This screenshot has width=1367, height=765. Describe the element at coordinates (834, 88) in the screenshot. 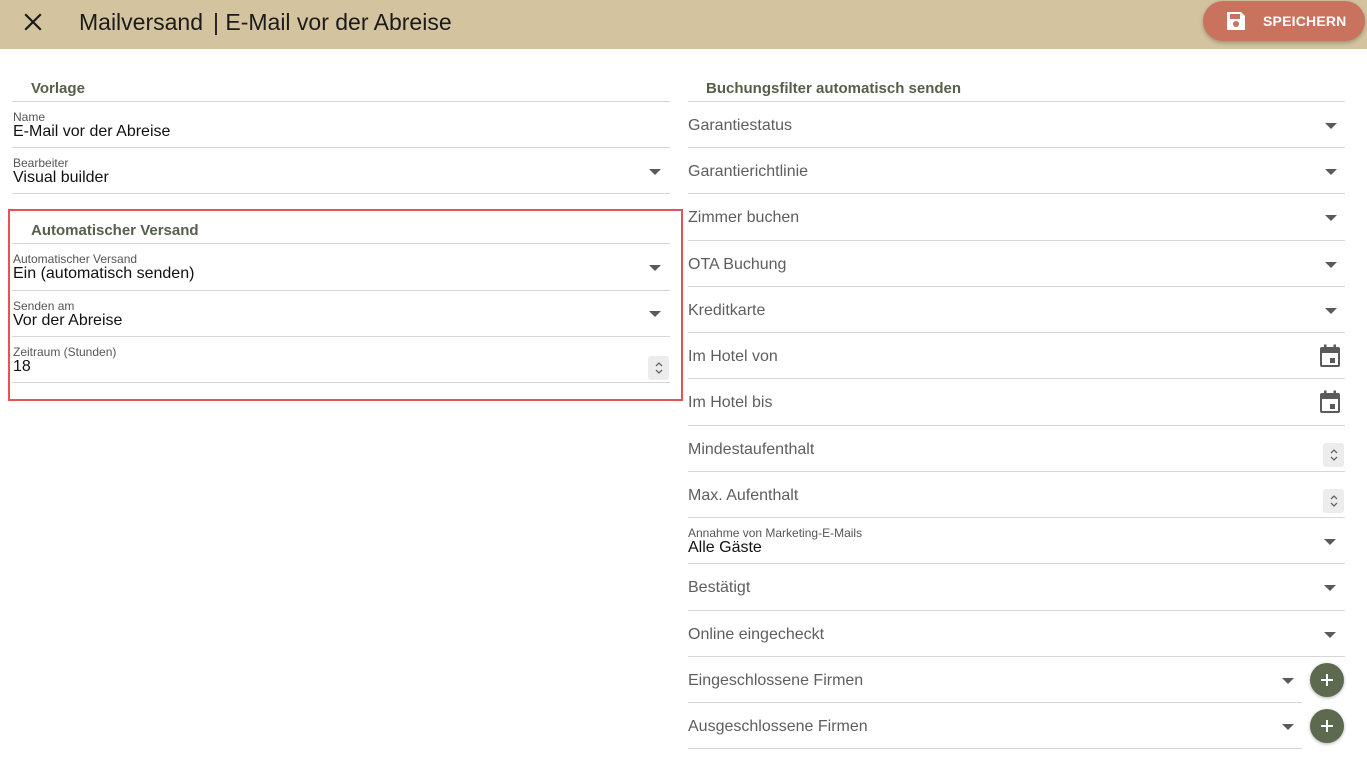

I see `section-title-filter: Buchungsfilter automatisch senden` at that location.